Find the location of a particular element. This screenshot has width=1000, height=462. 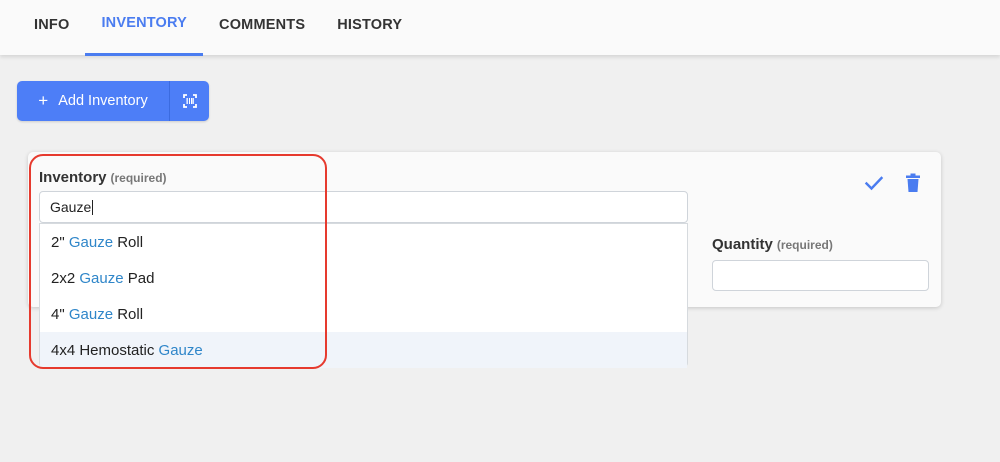

add-inventory-label: Add Inventory is located at coordinates (103, 101).